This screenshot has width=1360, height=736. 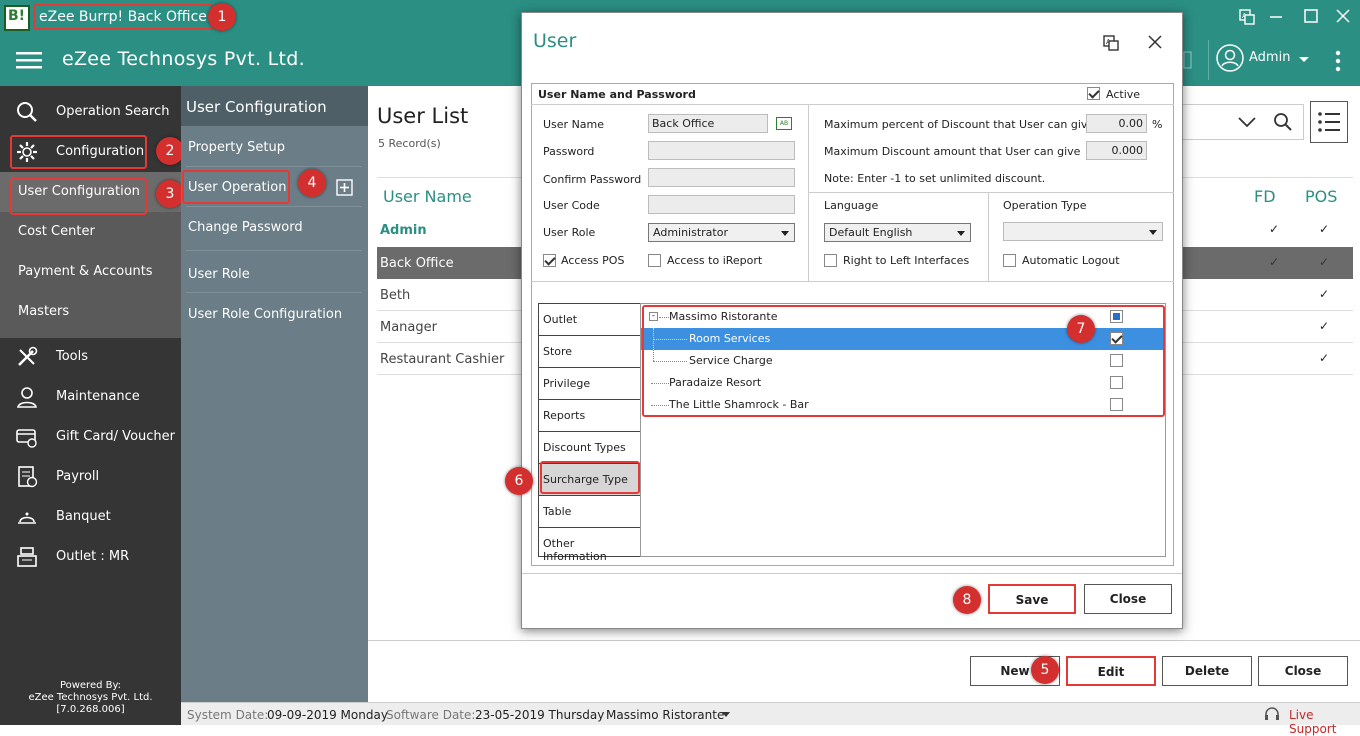 What do you see at coordinates (708, 123) in the screenshot?
I see `user-name-field: Back Office` at bounding box center [708, 123].